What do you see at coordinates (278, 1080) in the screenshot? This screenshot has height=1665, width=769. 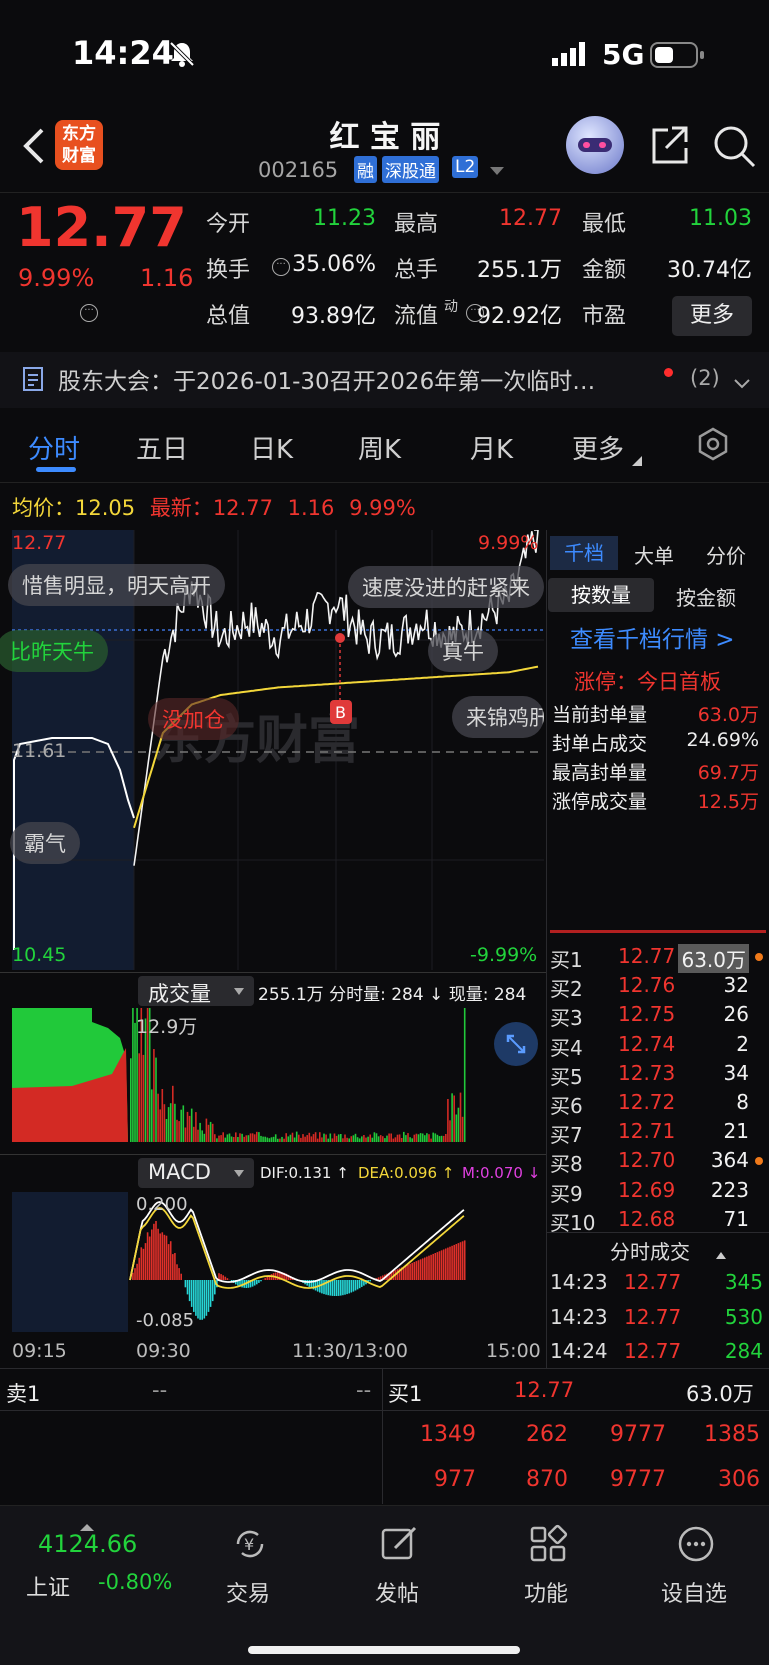 I see `volume-chart` at bounding box center [278, 1080].